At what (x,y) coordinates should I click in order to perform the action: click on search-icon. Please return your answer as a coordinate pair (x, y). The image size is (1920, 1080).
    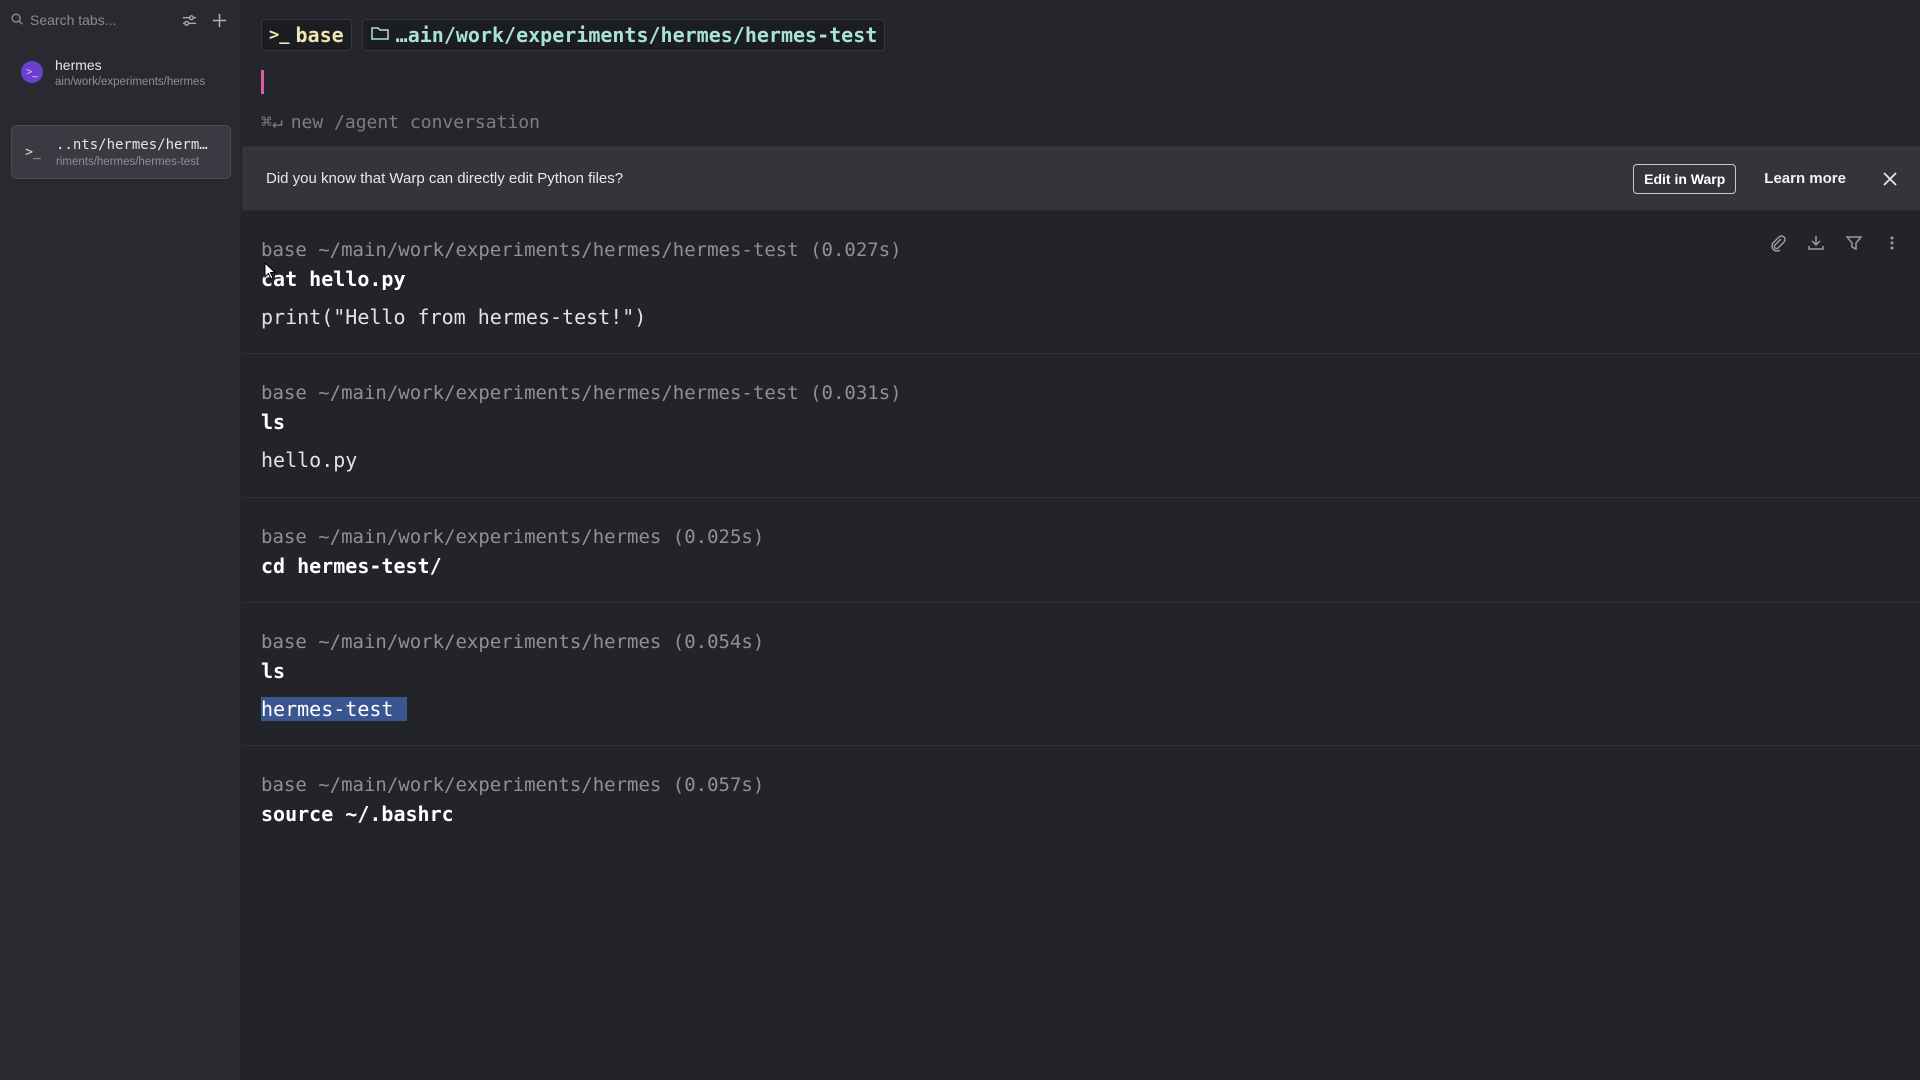
    Looking at the image, I should click on (17, 20).